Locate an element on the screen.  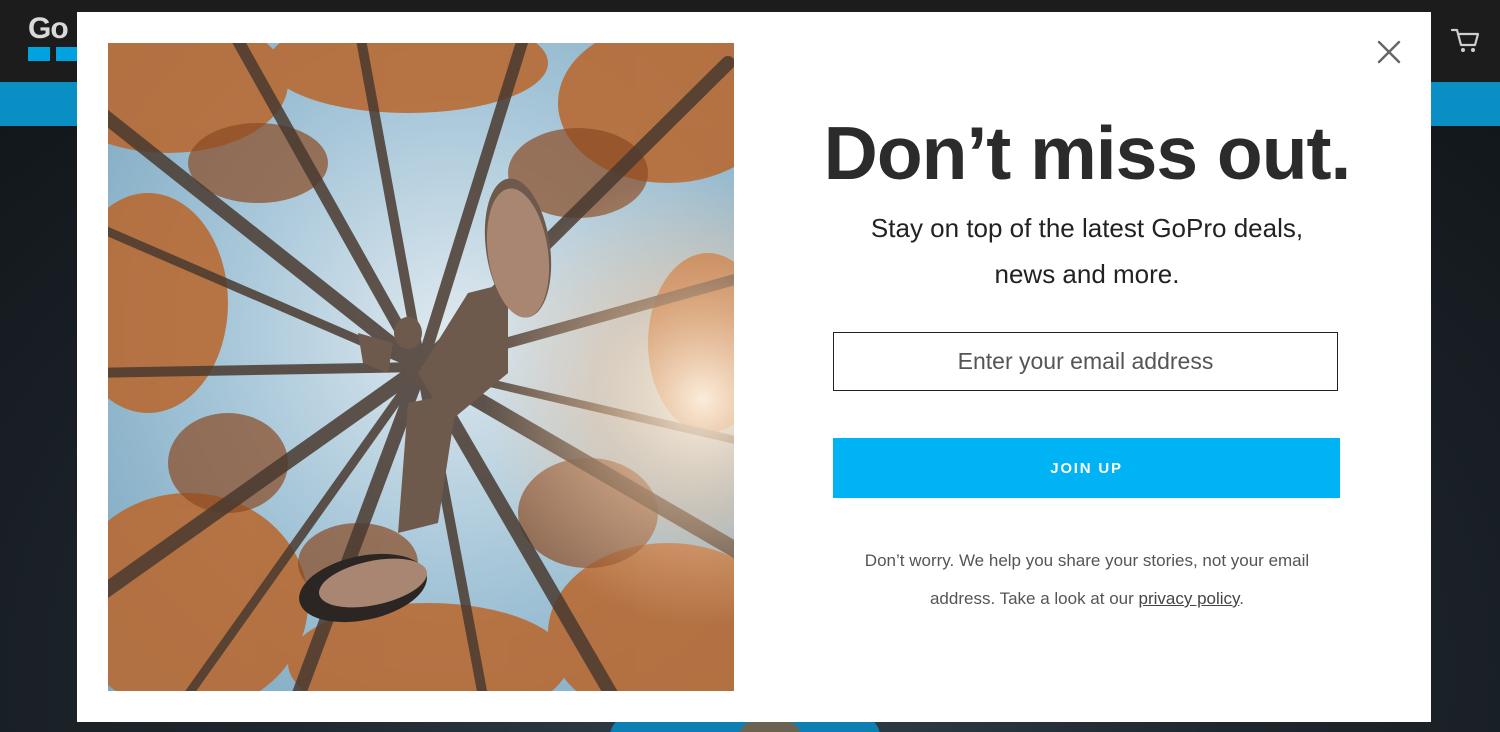
logo-square-right is located at coordinates (67, 54).